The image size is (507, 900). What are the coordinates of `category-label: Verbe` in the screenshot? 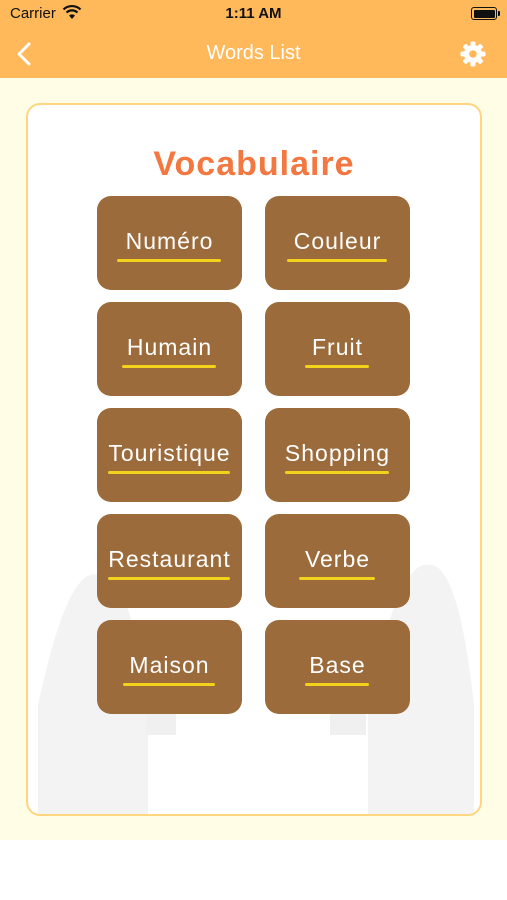 It's located at (337, 559).